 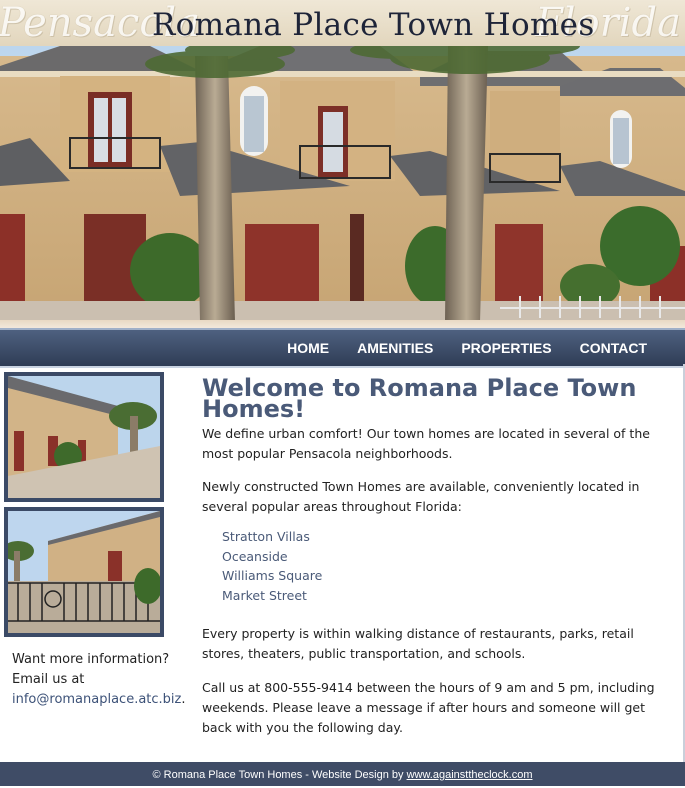 I want to click on main-nav: HOME AMENITIES PROPERTIES CONTACT, so click(x=342, y=348).